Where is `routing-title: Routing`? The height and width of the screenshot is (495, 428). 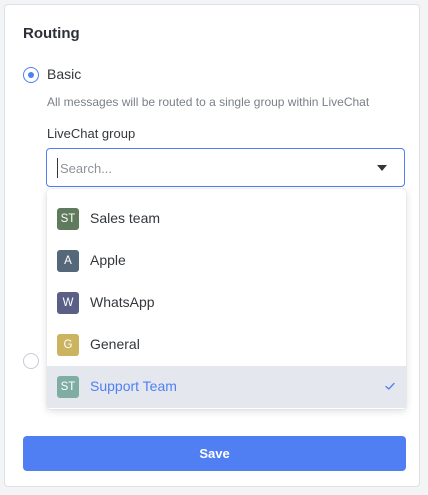 routing-title: Routing is located at coordinates (51, 33).